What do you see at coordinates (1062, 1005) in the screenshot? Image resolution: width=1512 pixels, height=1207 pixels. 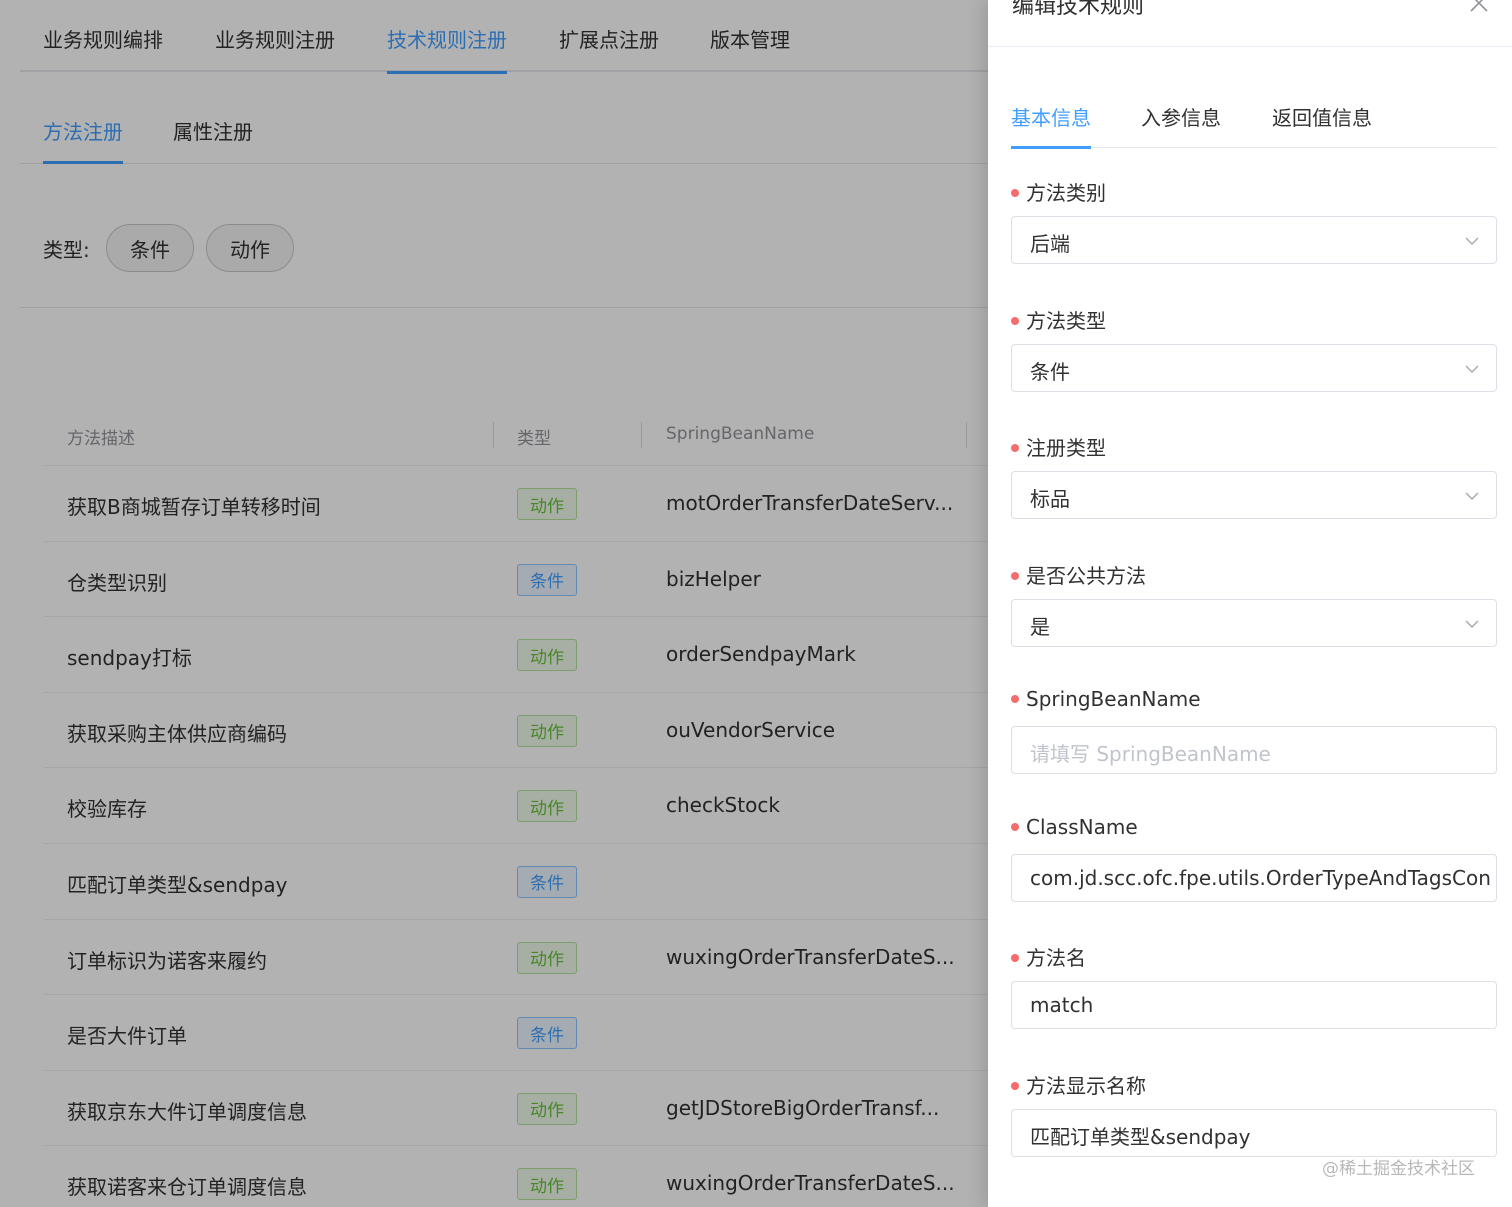 I see `method-name-value: match` at bounding box center [1062, 1005].